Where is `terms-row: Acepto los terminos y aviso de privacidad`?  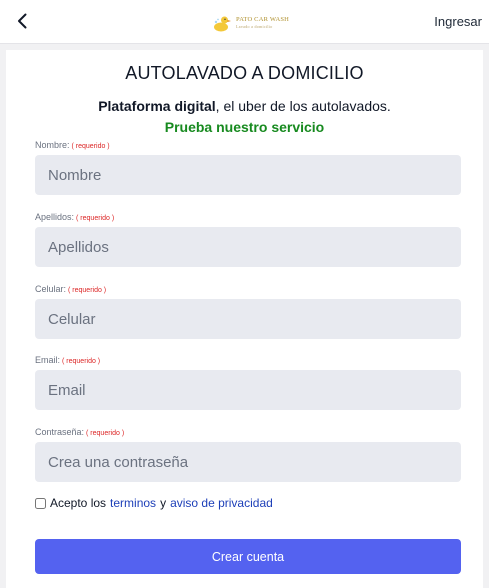 terms-row: Acepto los terminos y aviso de privacidad is located at coordinates (154, 503).